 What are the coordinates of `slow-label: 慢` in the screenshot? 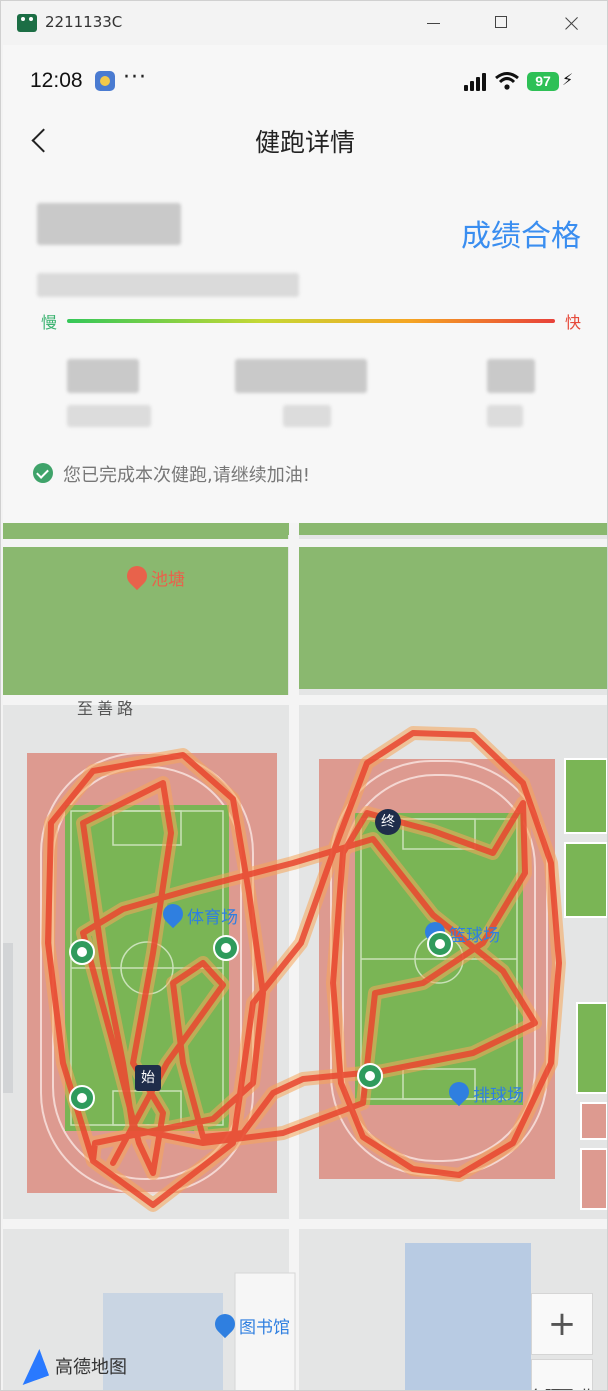 It's located at (49, 322).